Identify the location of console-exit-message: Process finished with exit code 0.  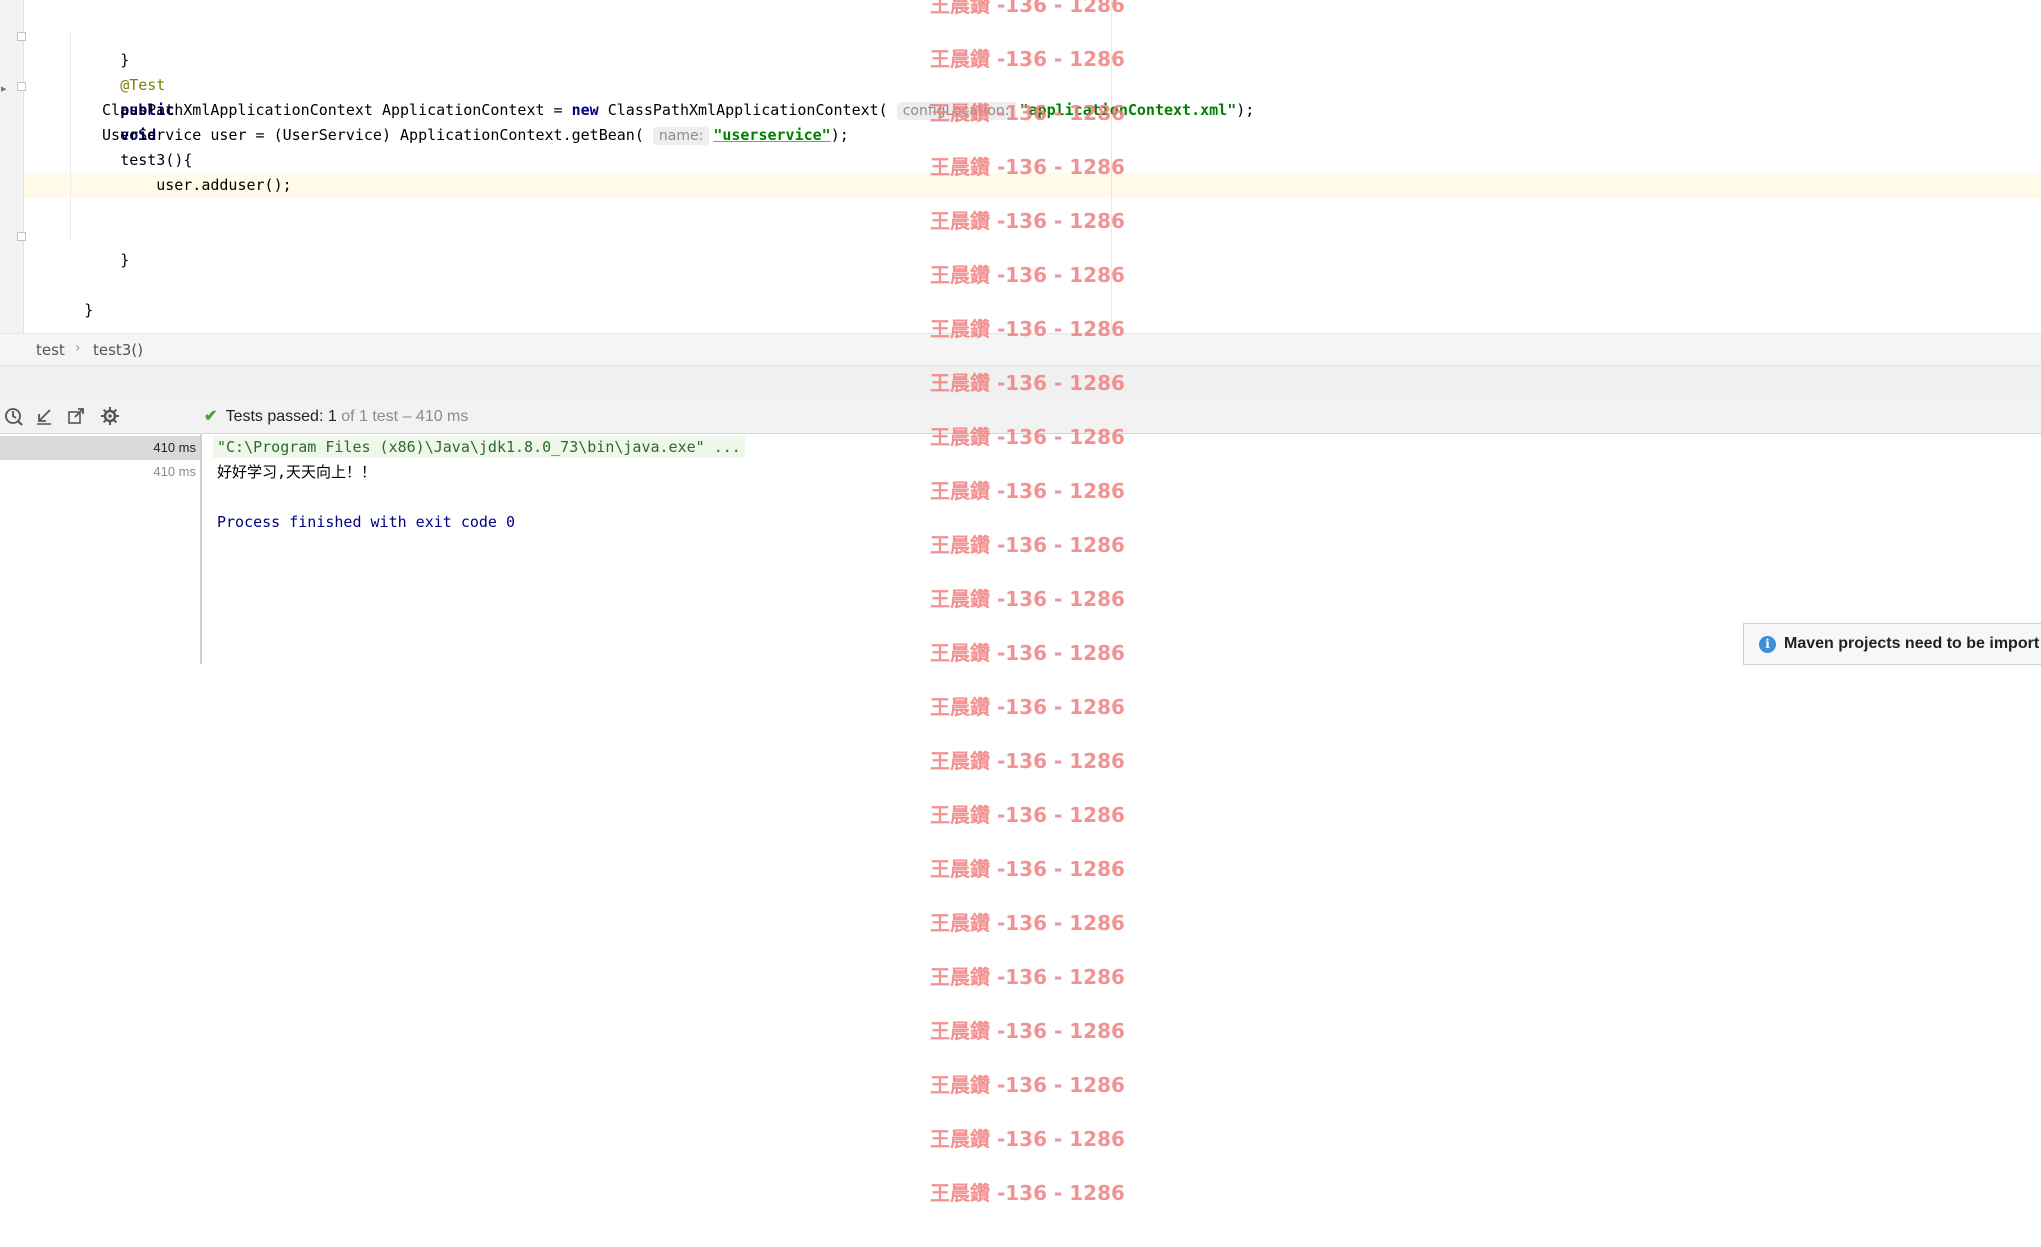
(366, 522).